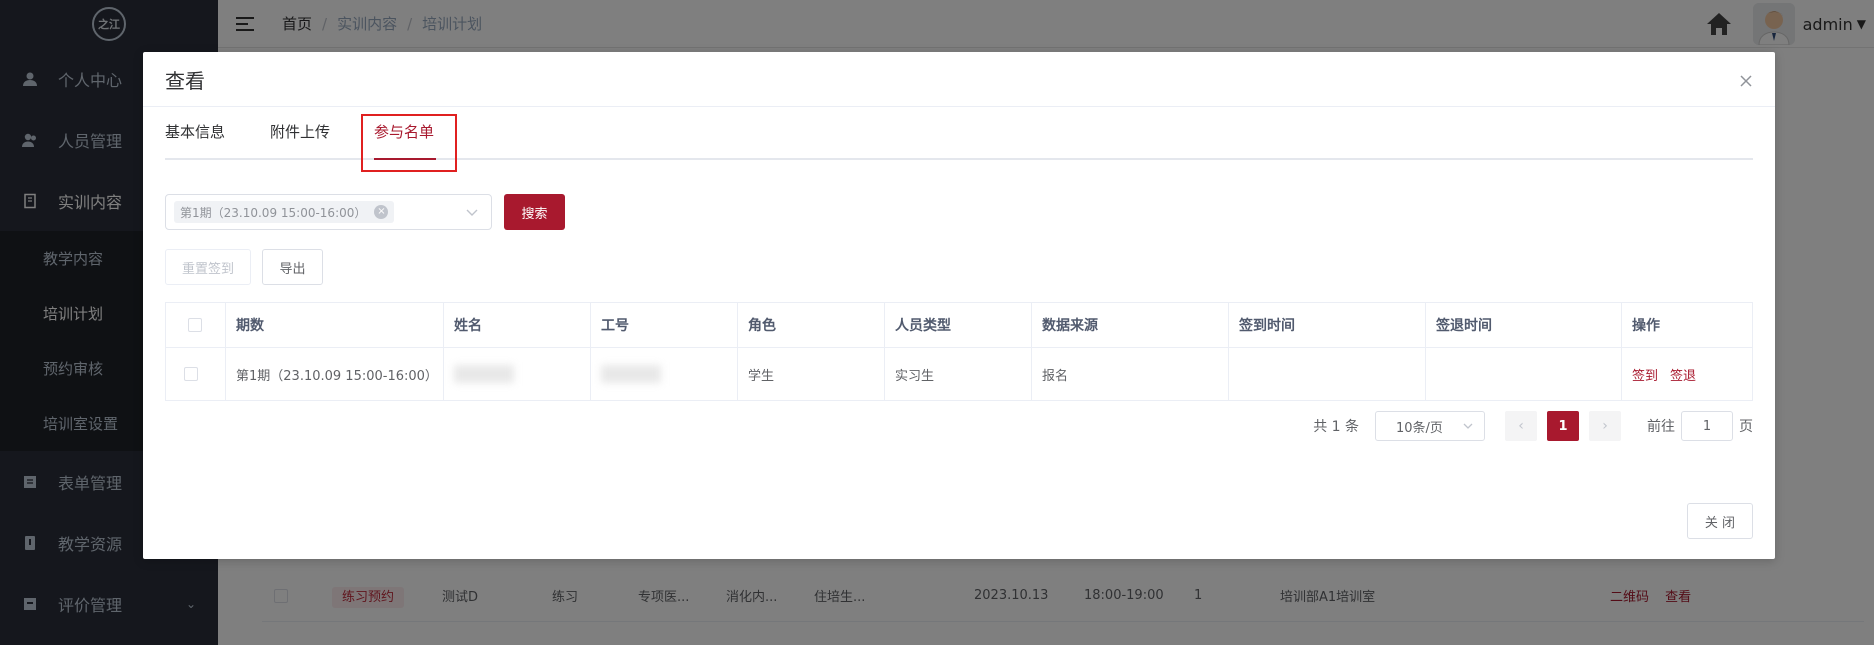 The width and height of the screenshot is (1874, 645). I want to click on cell-id, so click(664, 374).